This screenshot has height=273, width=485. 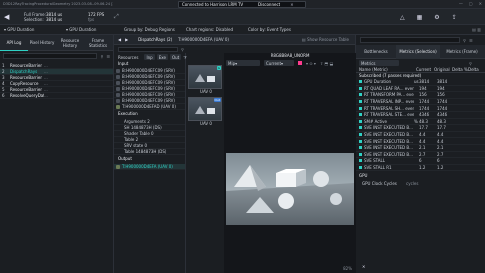 What do you see at coordinates (217, 29) in the screenshot?
I see `chart-regions-dropdown: Chart regions: Disabled` at bounding box center [217, 29].